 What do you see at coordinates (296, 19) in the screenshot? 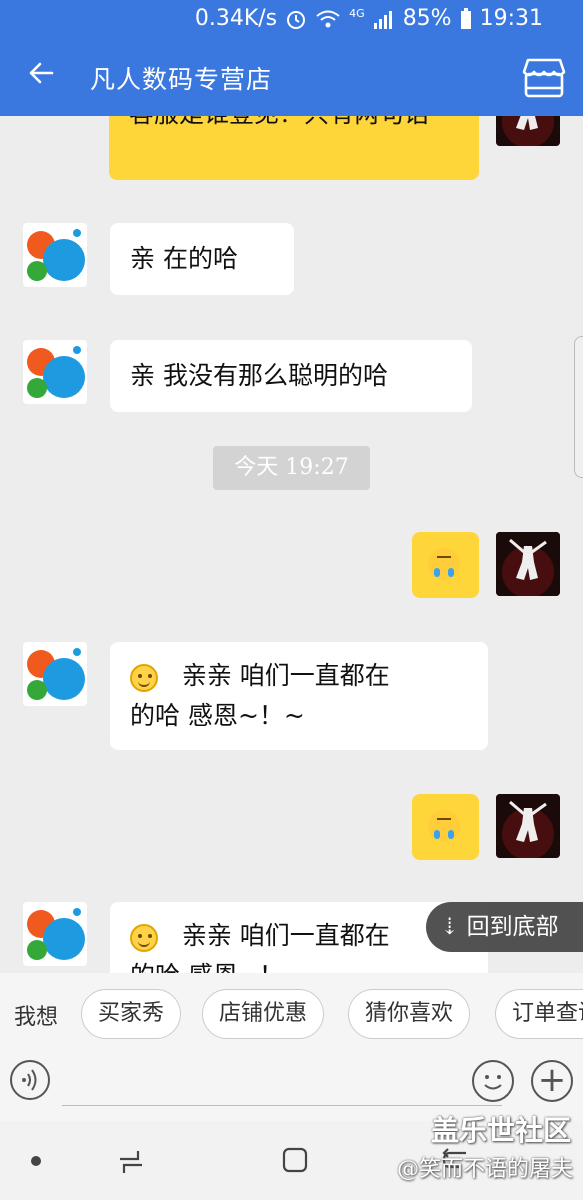
I see `alarm-icon` at bounding box center [296, 19].